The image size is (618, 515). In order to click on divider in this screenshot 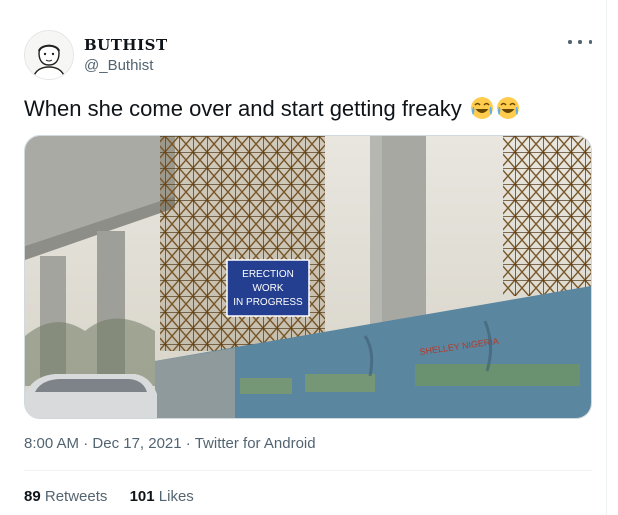, I will do `click(308, 470)`.